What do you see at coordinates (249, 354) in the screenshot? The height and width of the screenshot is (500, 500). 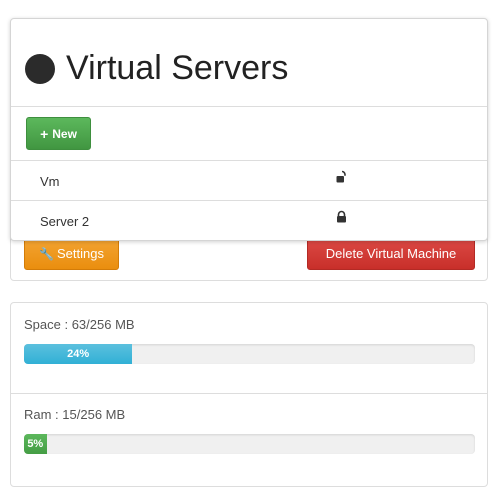 I see `space-progress: 24%` at bounding box center [249, 354].